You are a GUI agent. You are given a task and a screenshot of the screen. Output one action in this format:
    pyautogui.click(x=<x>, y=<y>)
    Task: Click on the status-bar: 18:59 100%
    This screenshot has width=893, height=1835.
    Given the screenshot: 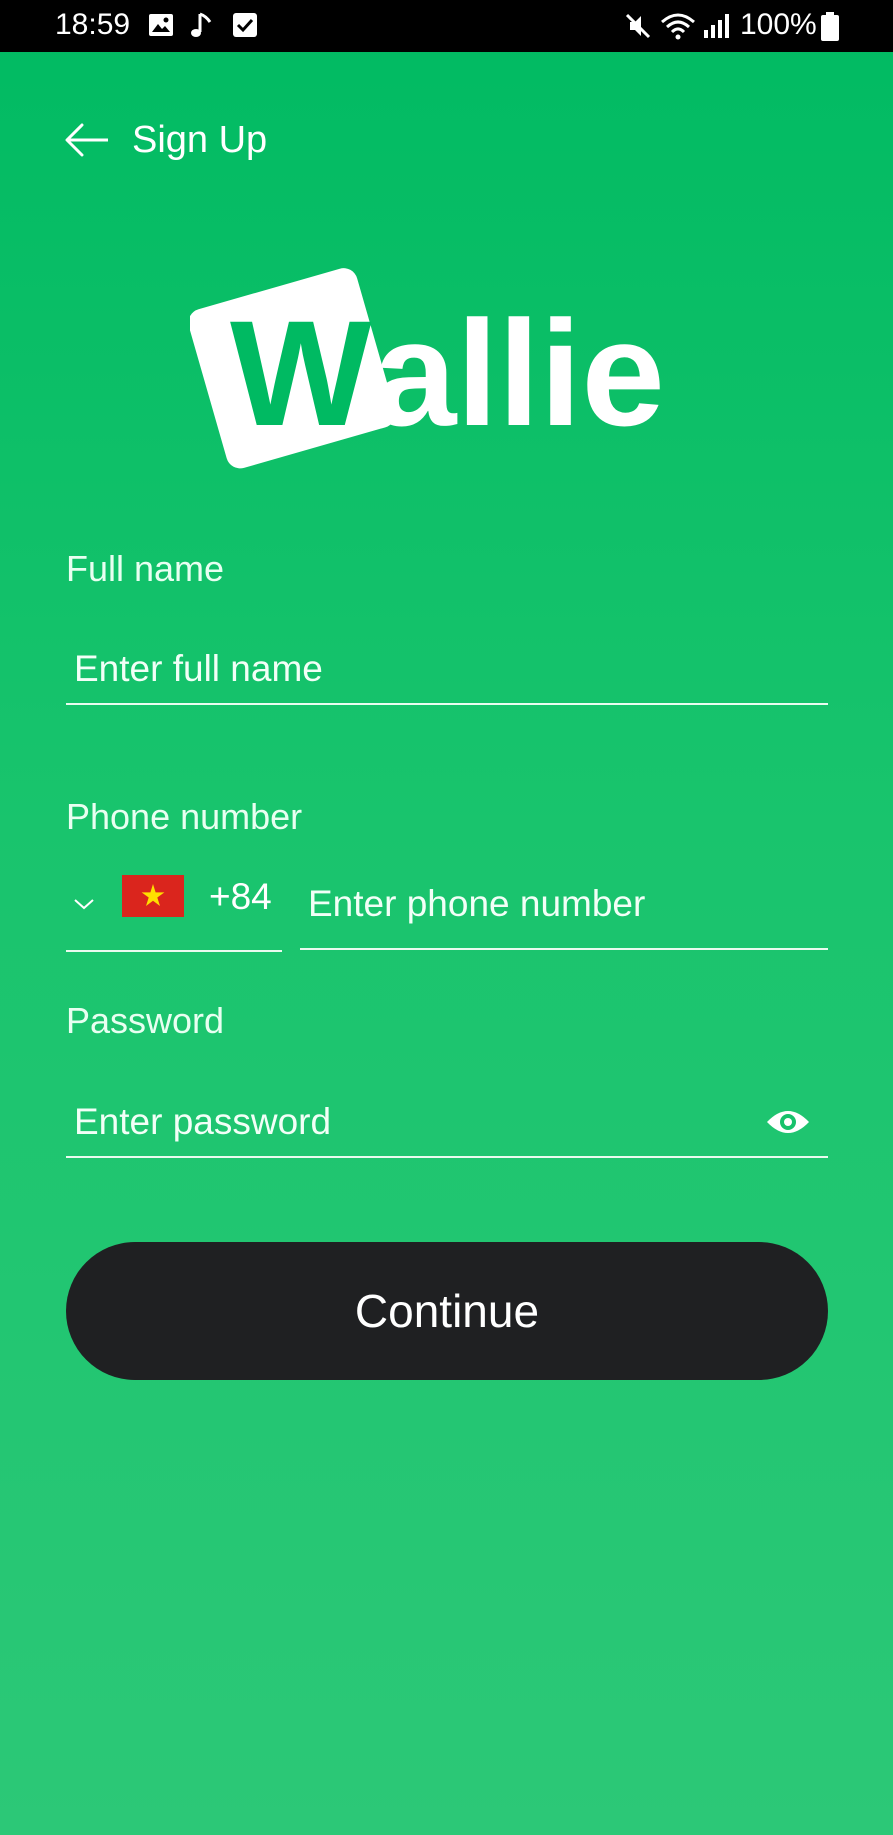 What is the action you would take?
    pyautogui.click(x=446, y=26)
    